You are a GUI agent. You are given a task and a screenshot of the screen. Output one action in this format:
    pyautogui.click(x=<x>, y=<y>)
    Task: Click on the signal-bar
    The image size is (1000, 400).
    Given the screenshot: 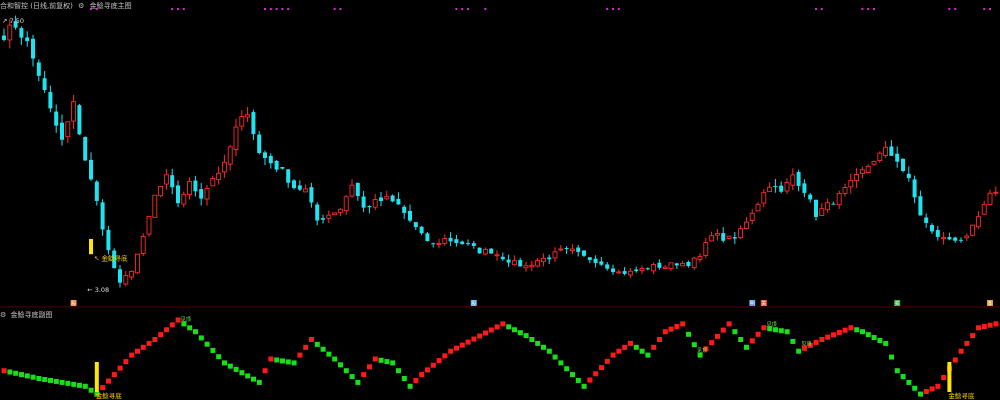 What is the action you would take?
    pyautogui.click(x=91, y=246)
    